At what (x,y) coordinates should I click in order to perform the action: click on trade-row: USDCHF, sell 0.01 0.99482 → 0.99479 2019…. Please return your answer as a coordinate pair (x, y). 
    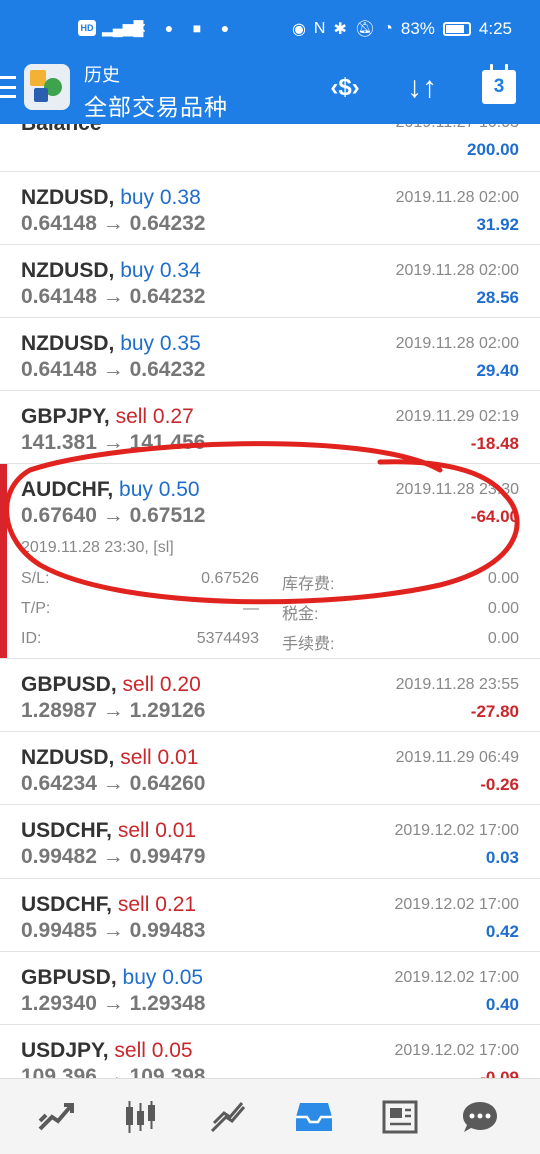
    Looking at the image, I should click on (270, 842).